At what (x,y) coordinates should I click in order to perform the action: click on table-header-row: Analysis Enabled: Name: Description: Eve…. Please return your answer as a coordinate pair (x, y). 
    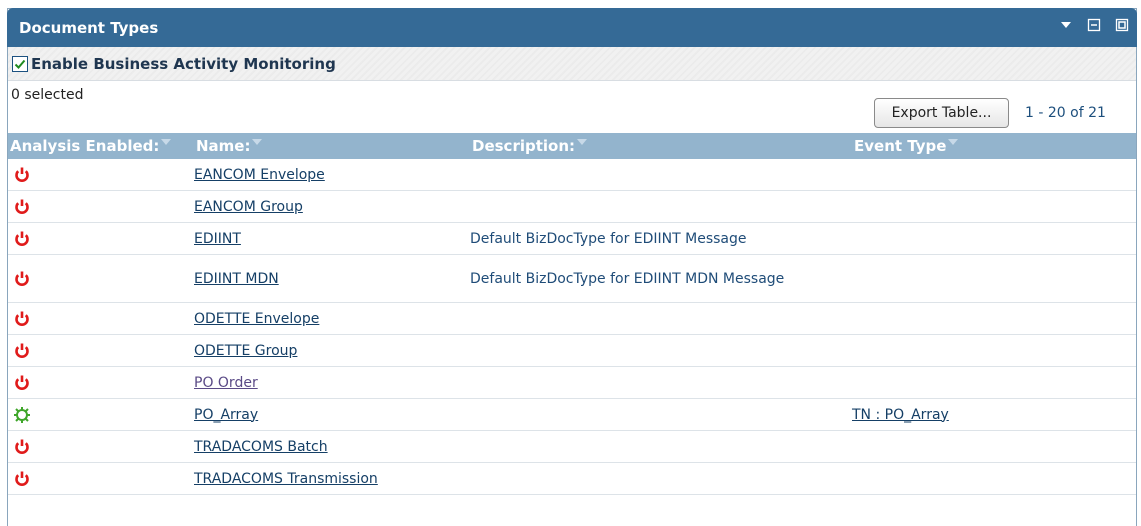
    Looking at the image, I should click on (572, 146).